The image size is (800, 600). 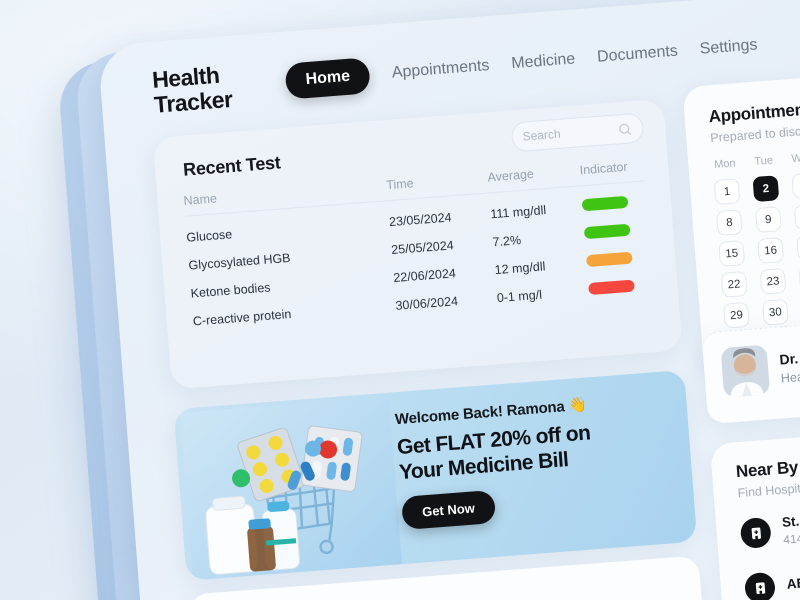 What do you see at coordinates (625, 129) in the screenshot?
I see `search-icon` at bounding box center [625, 129].